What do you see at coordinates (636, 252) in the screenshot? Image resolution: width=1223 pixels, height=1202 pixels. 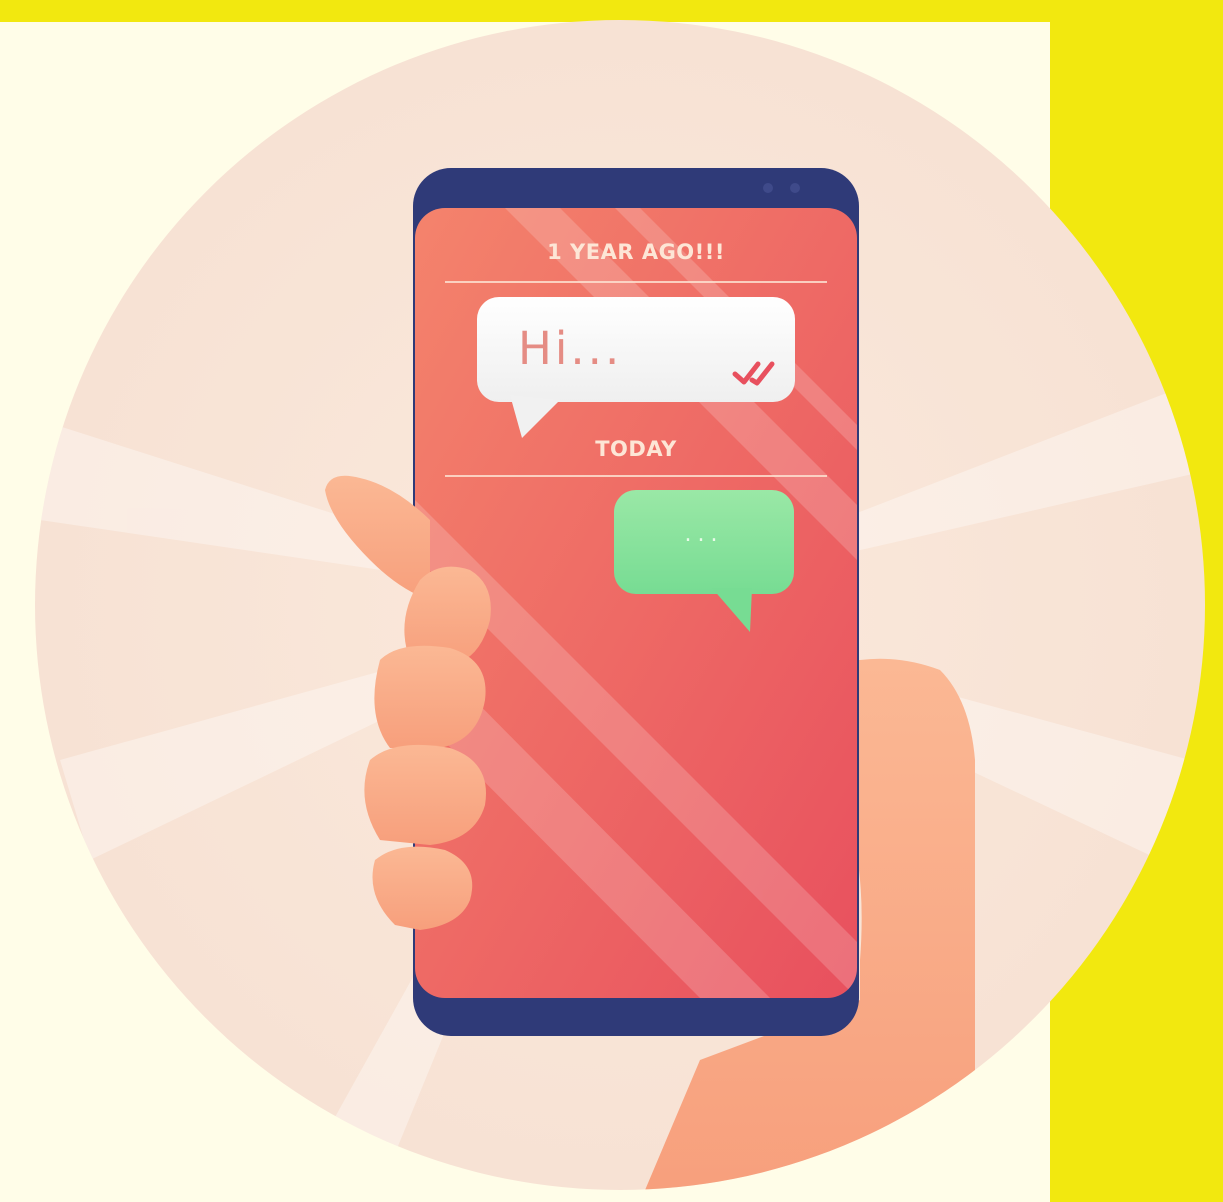 I see `date-separator-year-ago: 1 YEAR AGO!!!` at bounding box center [636, 252].